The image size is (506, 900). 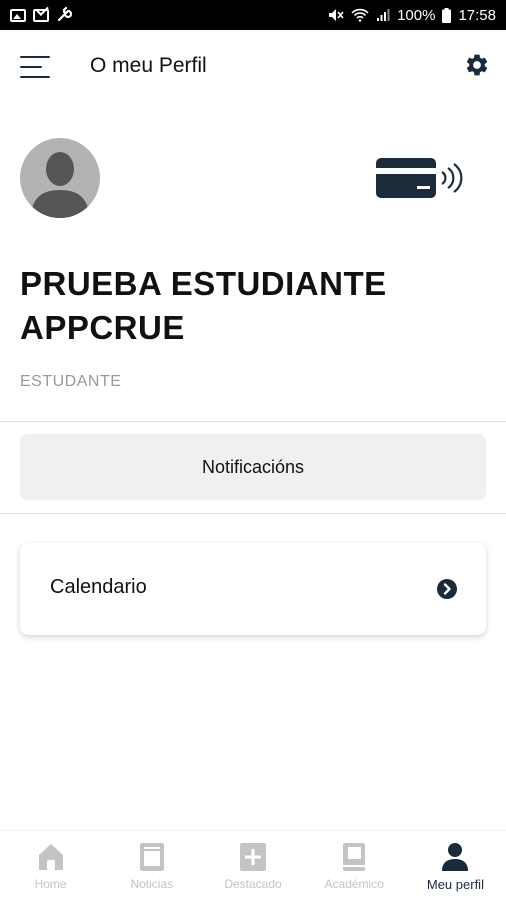 What do you see at coordinates (50, 884) in the screenshot?
I see `nav-label-home: Home` at bounding box center [50, 884].